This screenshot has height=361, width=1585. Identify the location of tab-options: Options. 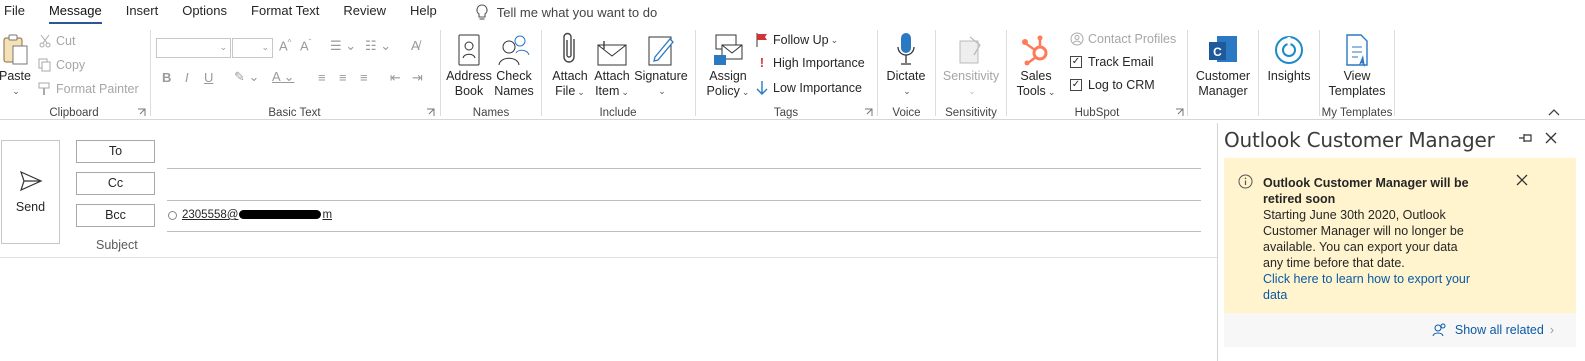
(204, 12).